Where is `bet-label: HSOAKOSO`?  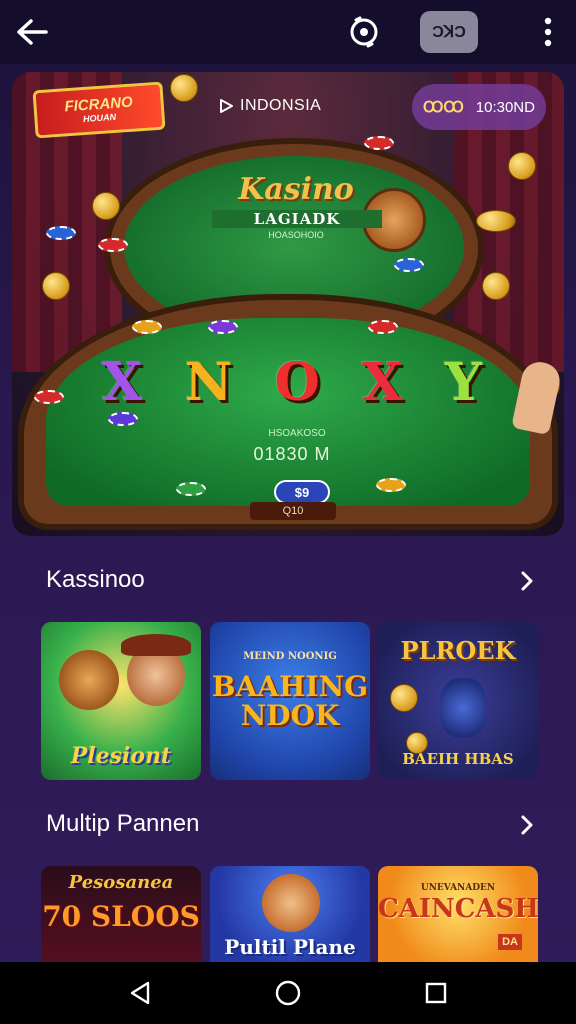
bet-label: HSOAKOSO is located at coordinates (297, 433).